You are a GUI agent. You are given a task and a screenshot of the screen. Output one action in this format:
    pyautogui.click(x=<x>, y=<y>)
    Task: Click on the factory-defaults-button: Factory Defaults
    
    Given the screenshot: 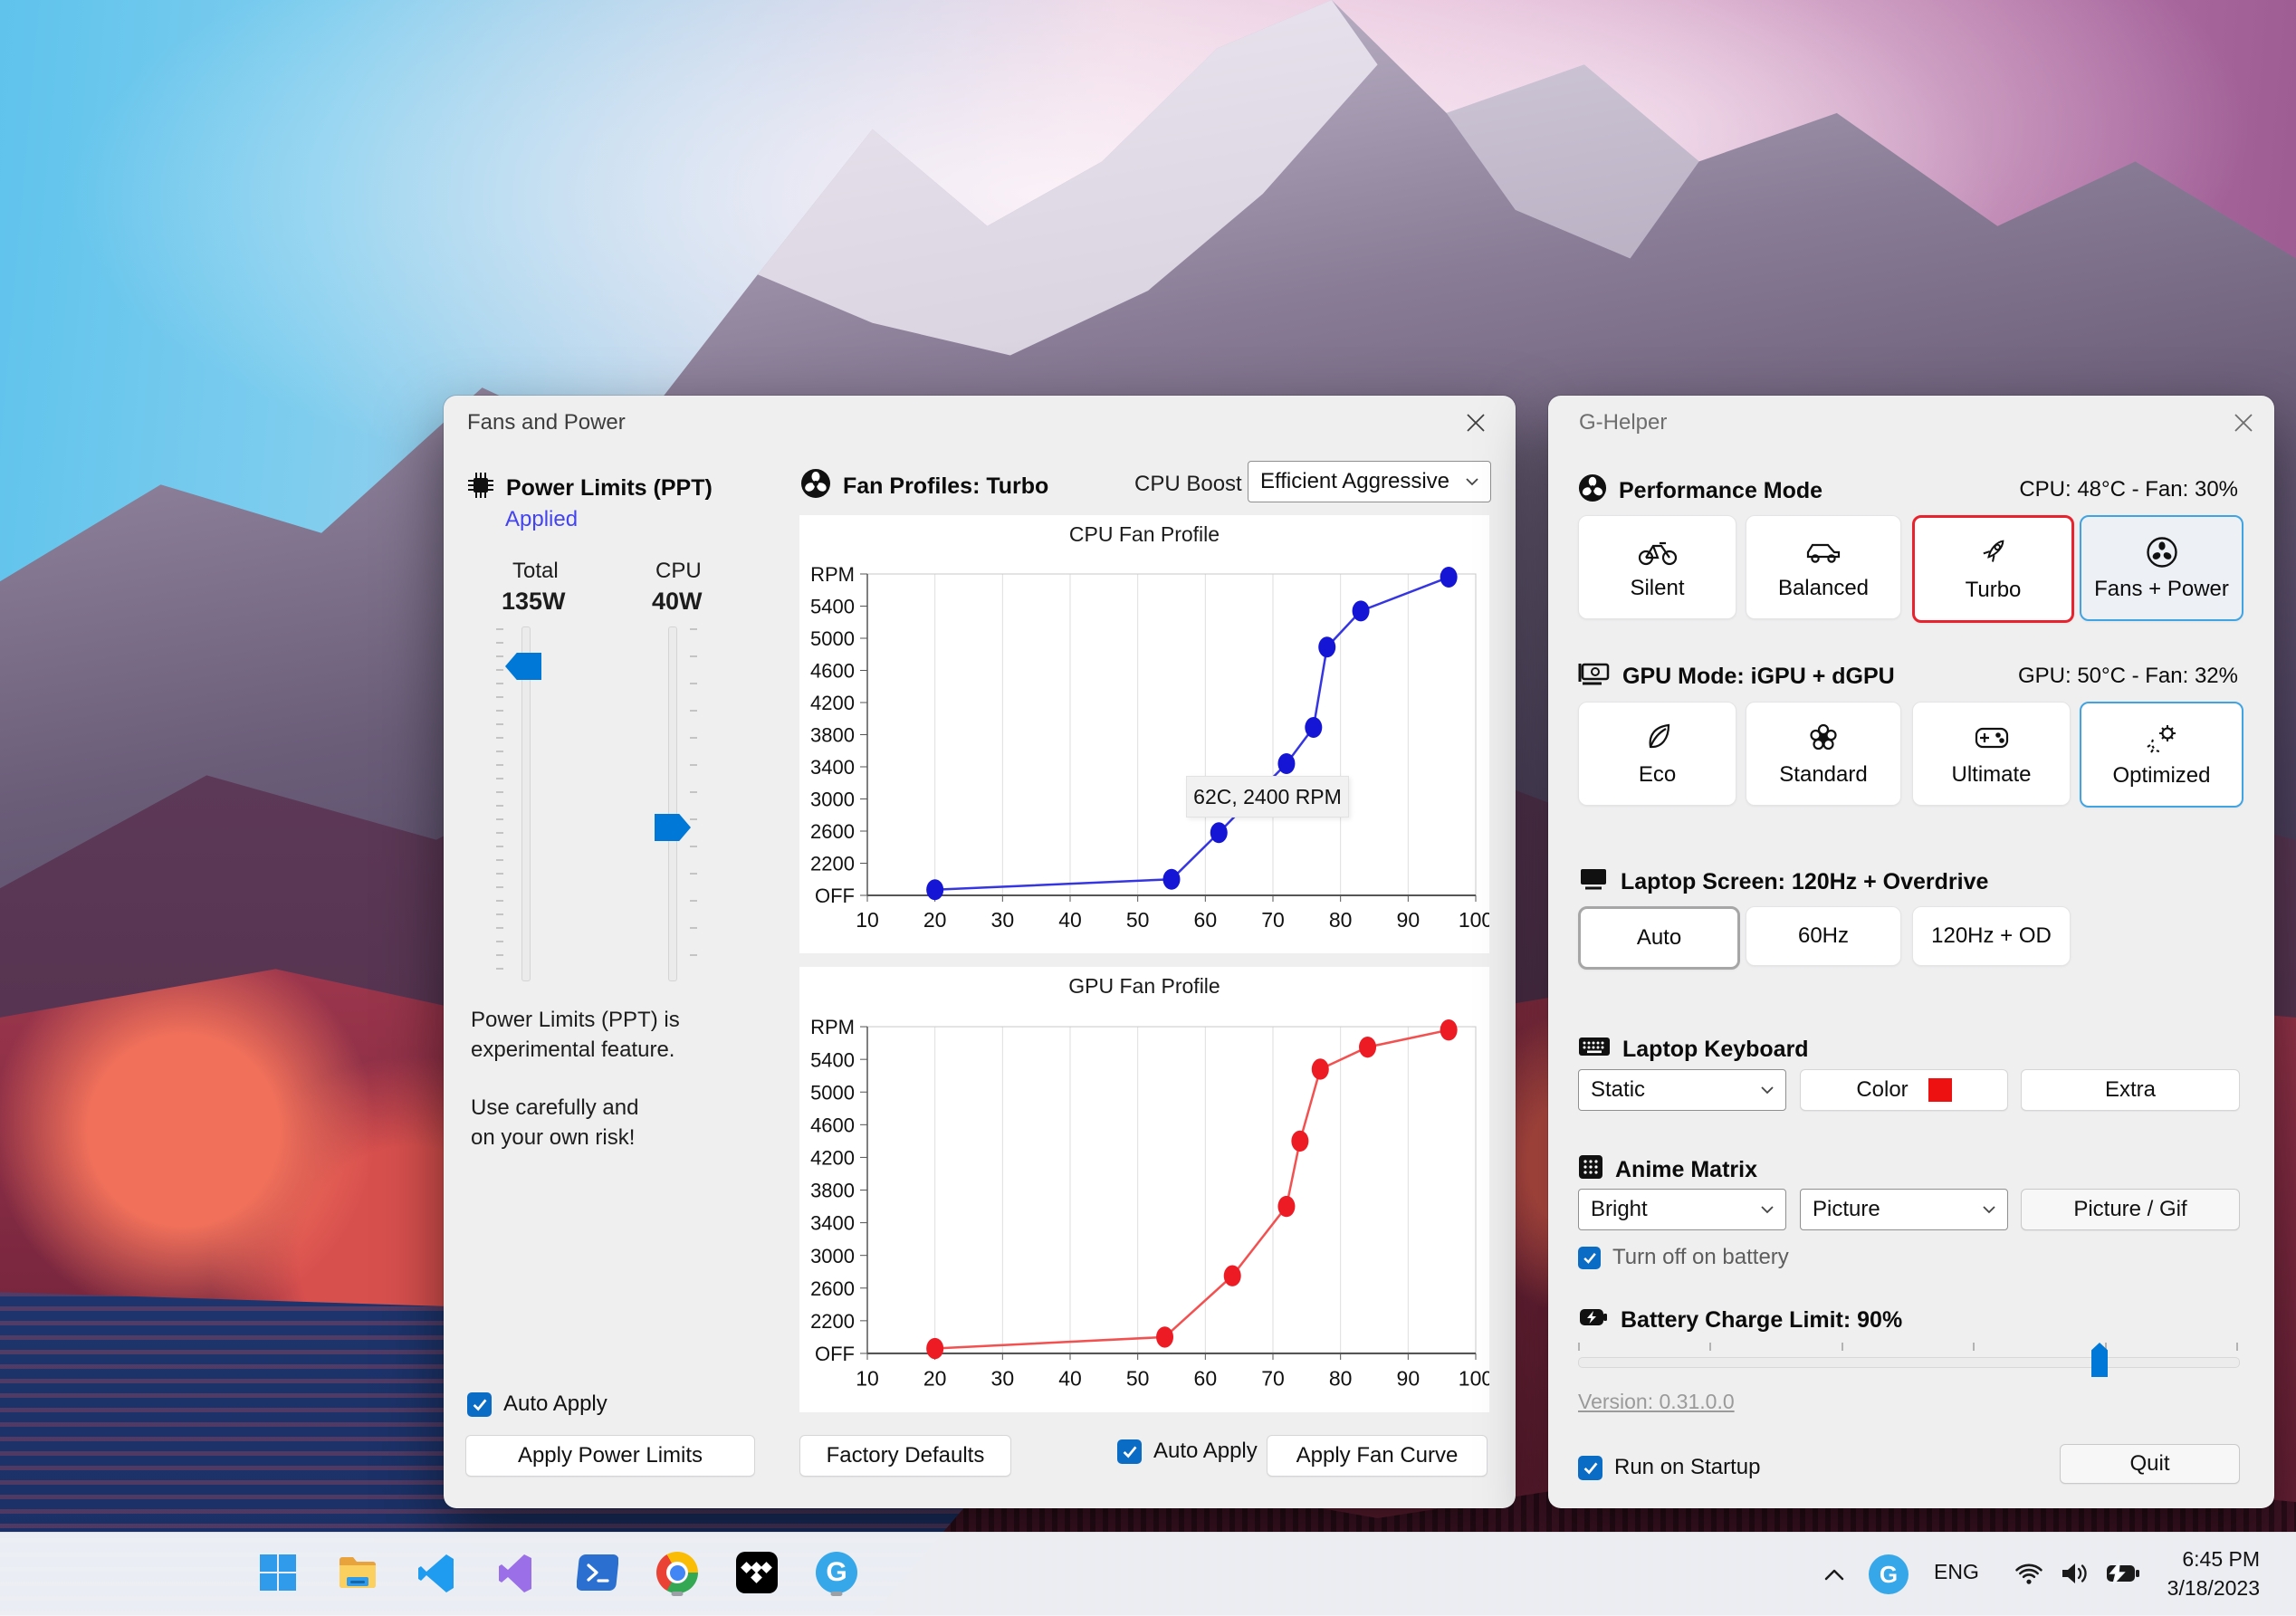 What is the action you would take?
    pyautogui.click(x=905, y=1456)
    